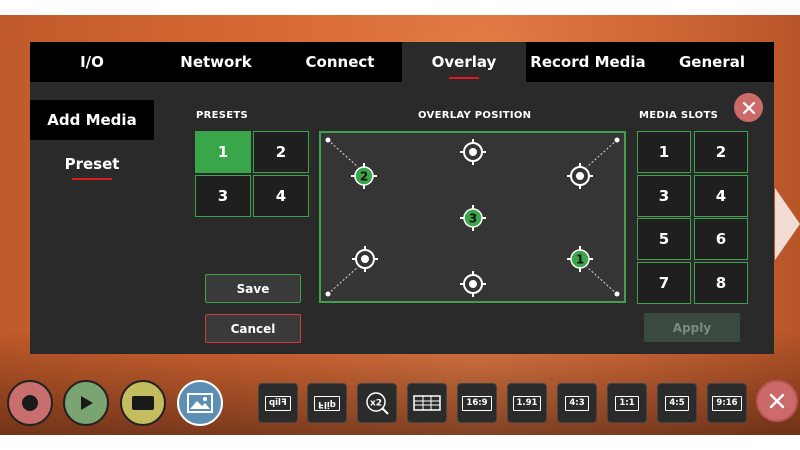 The width and height of the screenshot is (800, 450). Describe the element at coordinates (92, 142) in the screenshot. I see `sidebar: Add Media Preset` at that location.